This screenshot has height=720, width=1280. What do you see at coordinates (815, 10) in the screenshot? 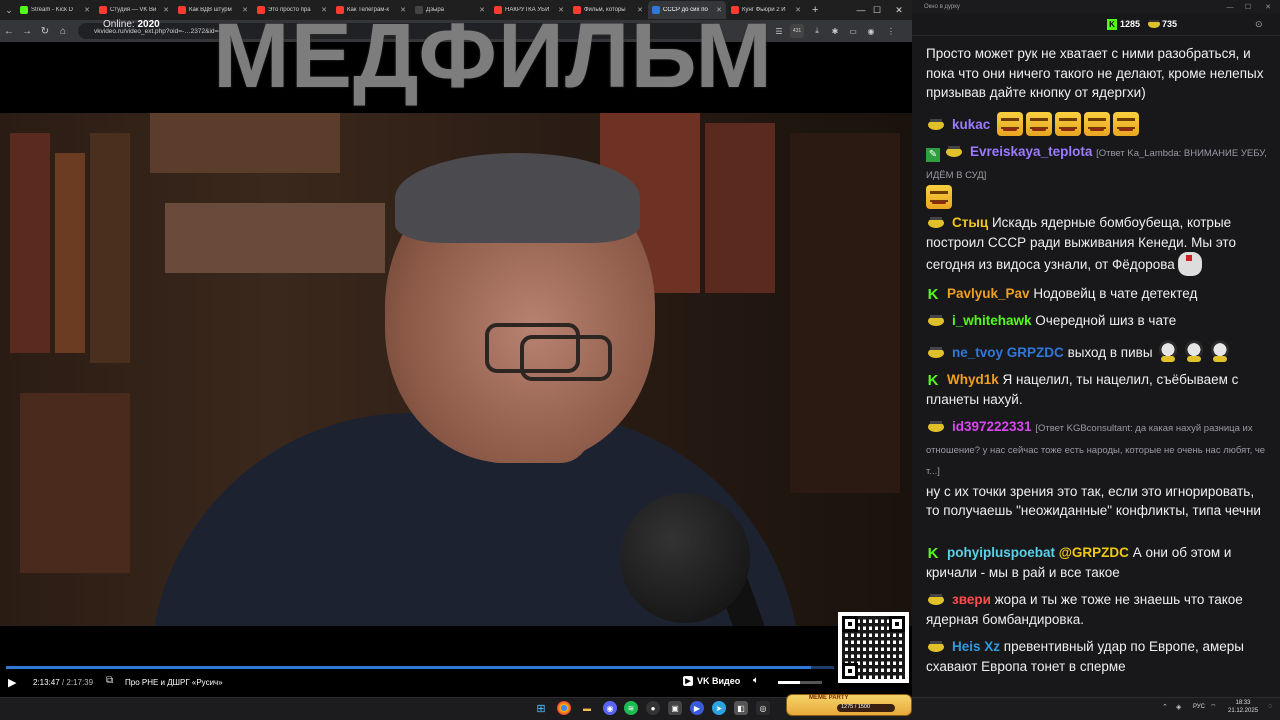
I see `new-tab-icon: +` at bounding box center [815, 10].